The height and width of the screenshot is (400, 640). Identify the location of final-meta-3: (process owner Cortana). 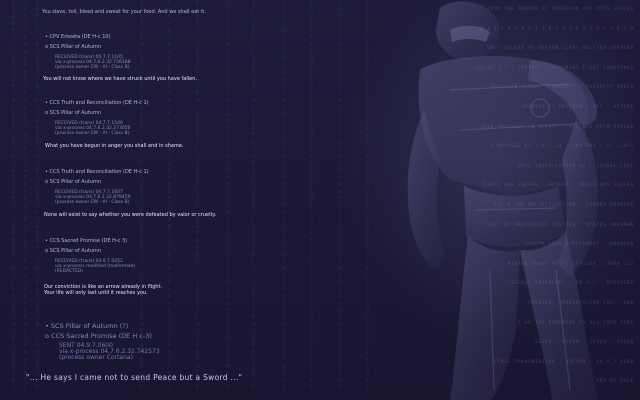
(96, 357).